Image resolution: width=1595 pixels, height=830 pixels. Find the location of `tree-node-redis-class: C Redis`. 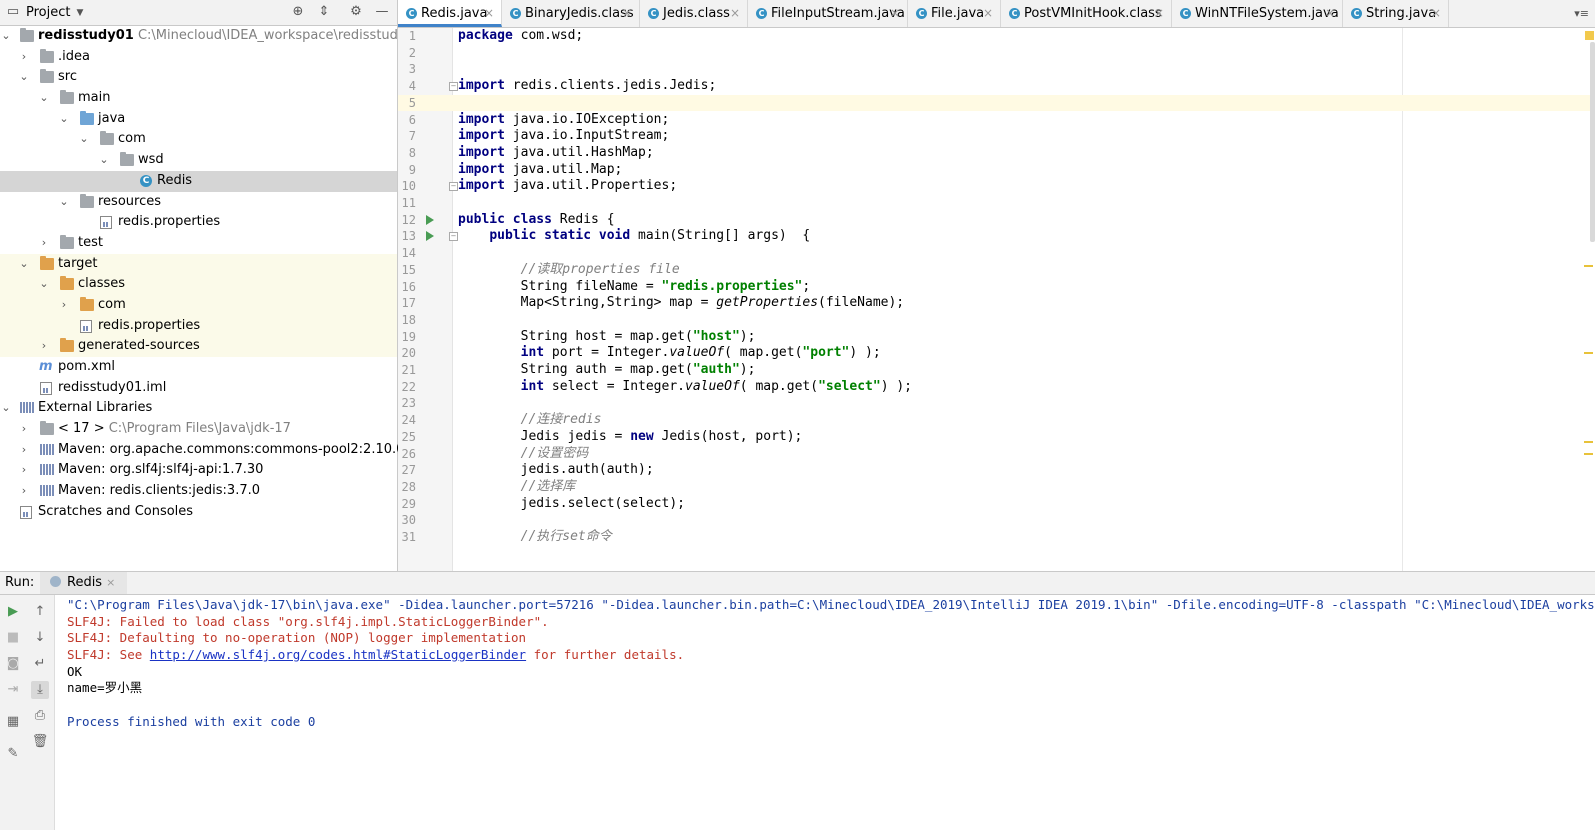

tree-node-redis-class: C Redis is located at coordinates (198, 181).